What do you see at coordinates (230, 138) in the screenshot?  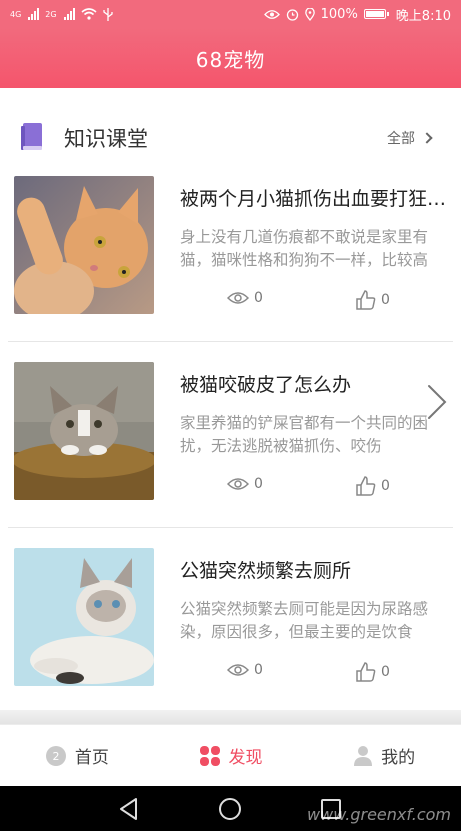 I see `section-header: 知识课堂 全部` at bounding box center [230, 138].